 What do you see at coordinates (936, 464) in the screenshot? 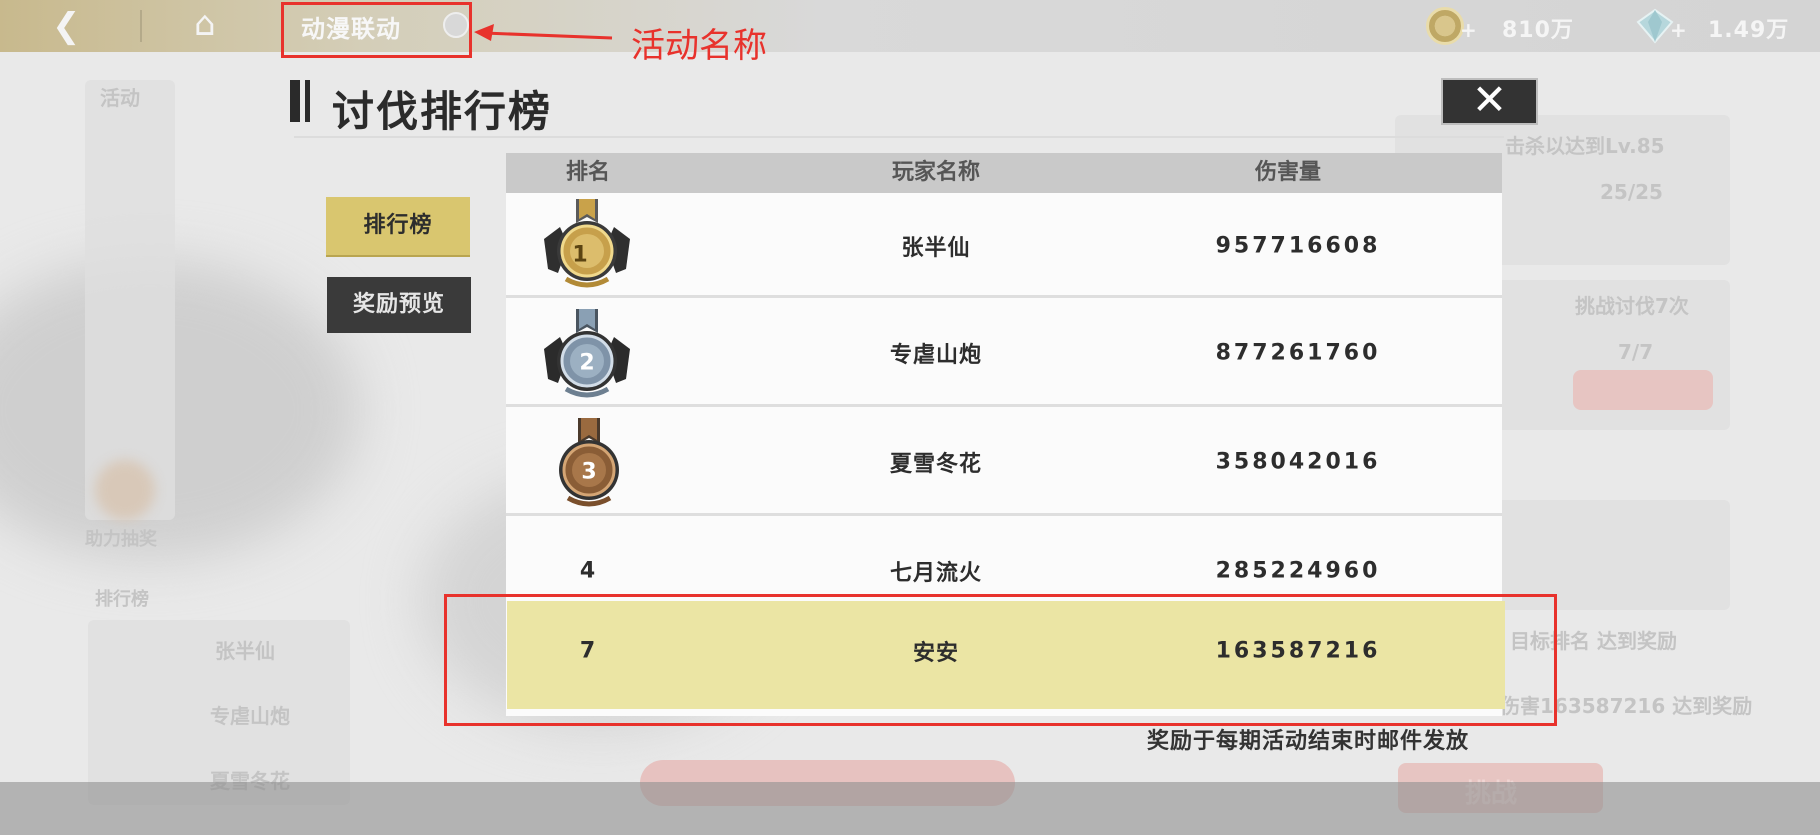
I see `player-name: 夏雪冬花` at bounding box center [936, 464].